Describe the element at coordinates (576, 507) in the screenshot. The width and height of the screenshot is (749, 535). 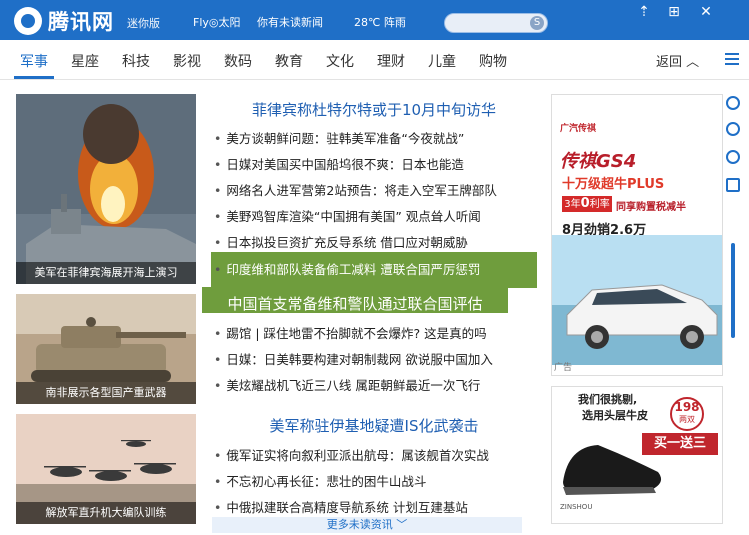
I see `shoe-brand: ZINSHOU` at that location.